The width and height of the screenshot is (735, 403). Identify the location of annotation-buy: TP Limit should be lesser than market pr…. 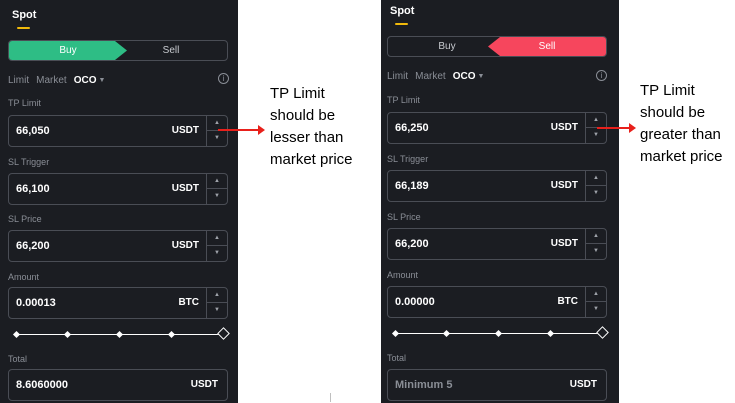
(325, 127).